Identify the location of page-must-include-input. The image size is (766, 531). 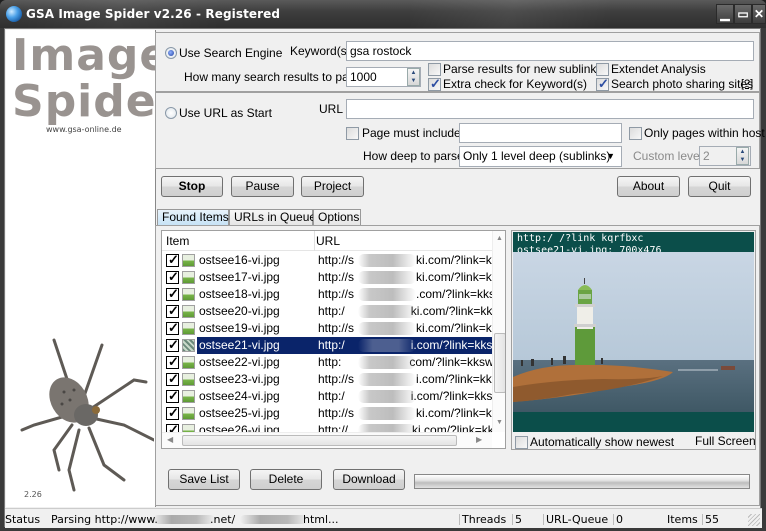
(540, 133).